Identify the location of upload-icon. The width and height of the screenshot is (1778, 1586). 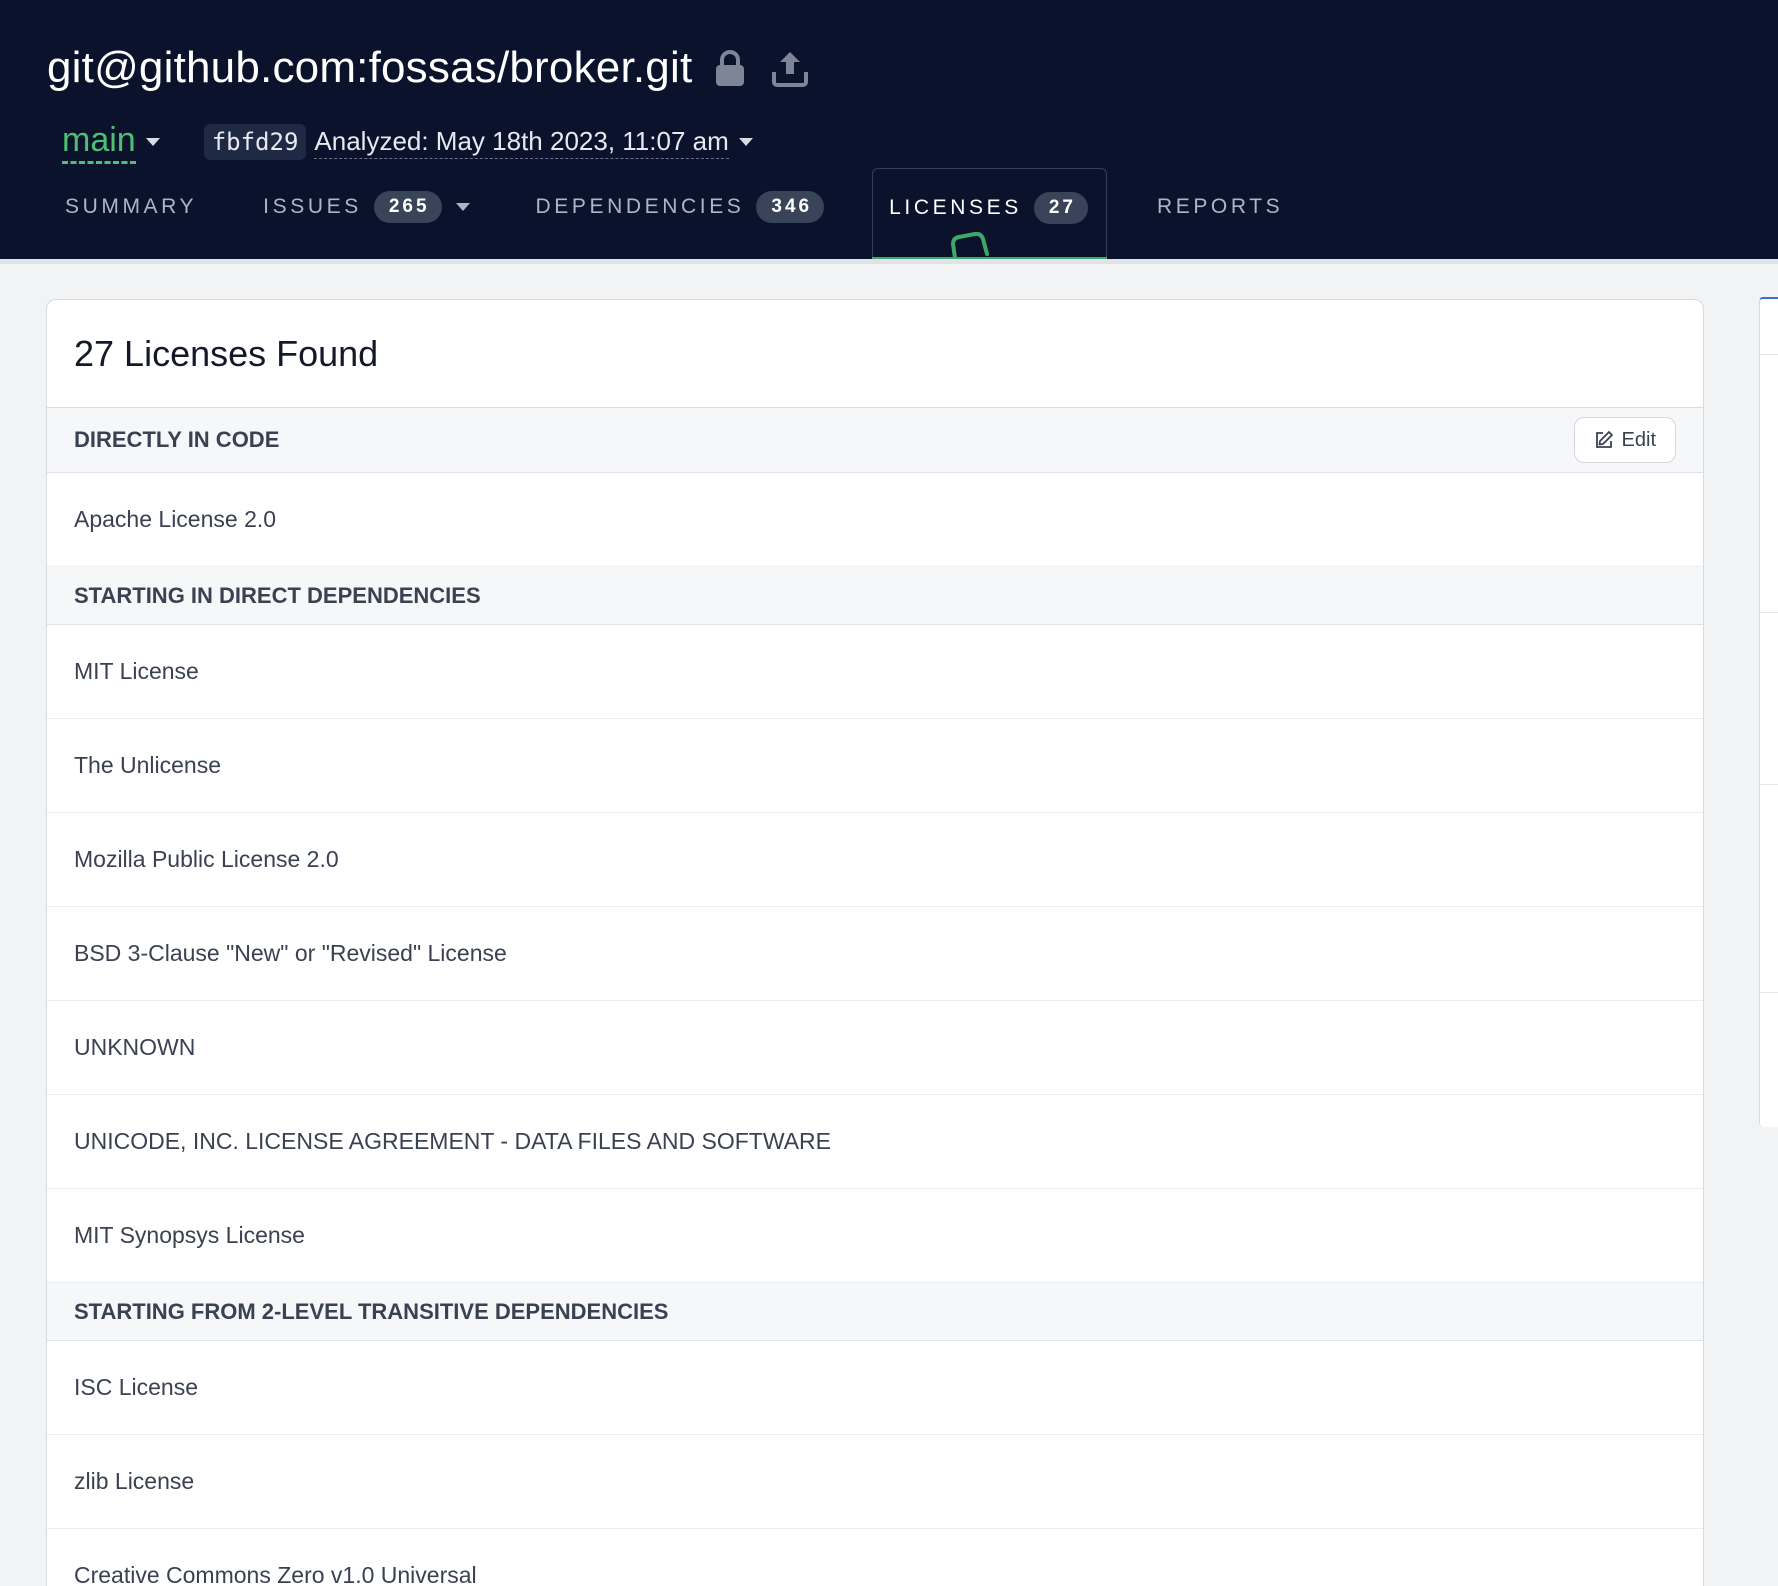
(790, 68).